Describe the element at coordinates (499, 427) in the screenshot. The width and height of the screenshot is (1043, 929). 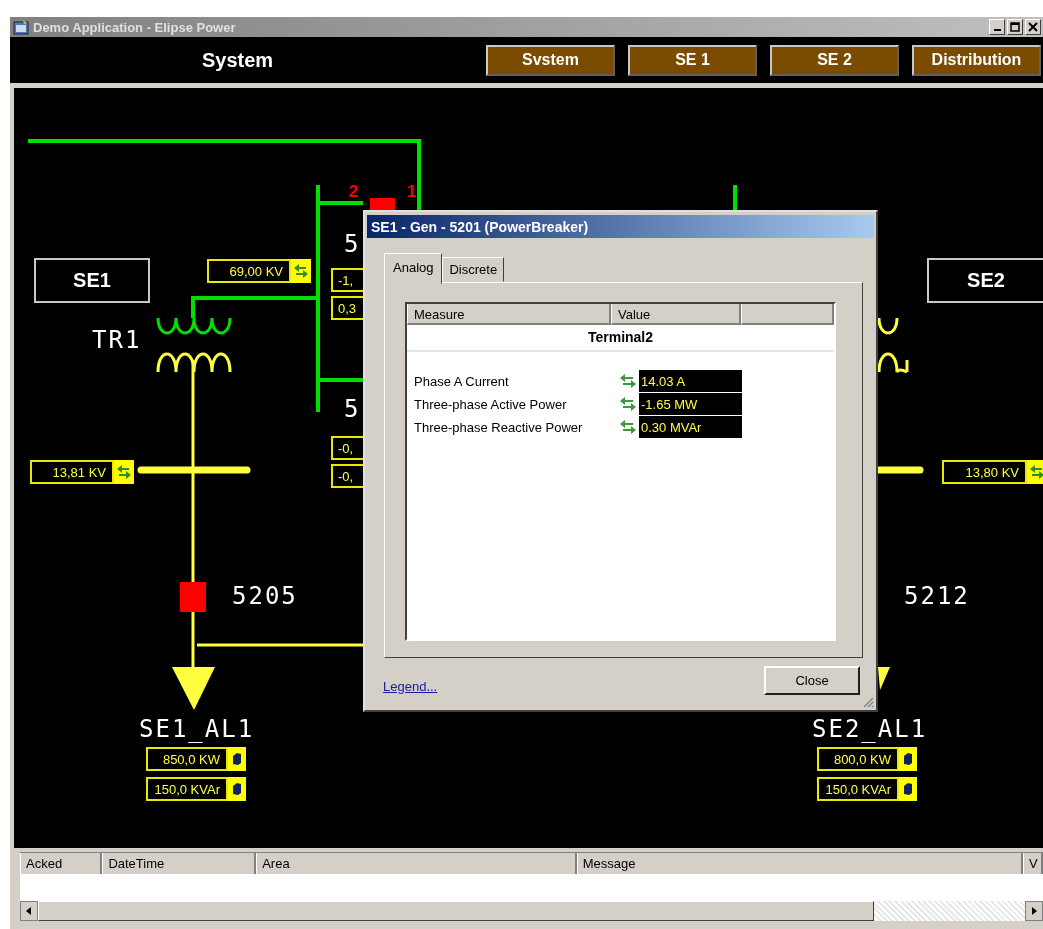
I see `measure-name: Three-phase Reactive Power` at that location.